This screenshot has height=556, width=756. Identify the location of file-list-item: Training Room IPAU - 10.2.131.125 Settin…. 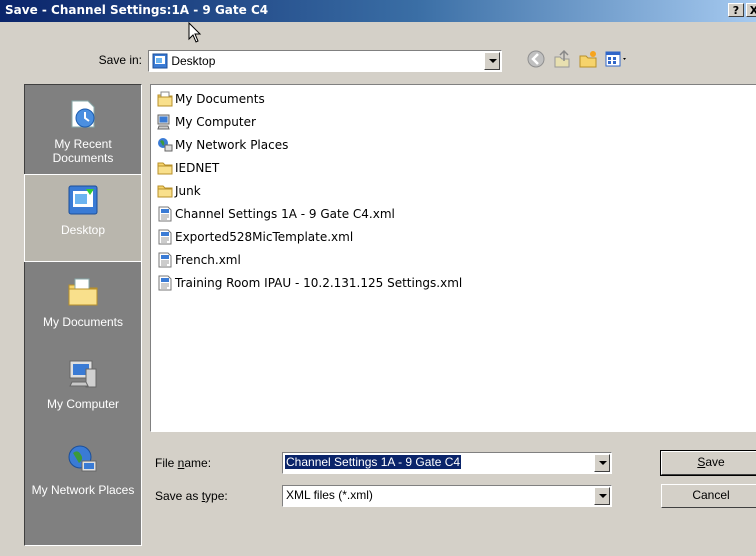
(309, 284).